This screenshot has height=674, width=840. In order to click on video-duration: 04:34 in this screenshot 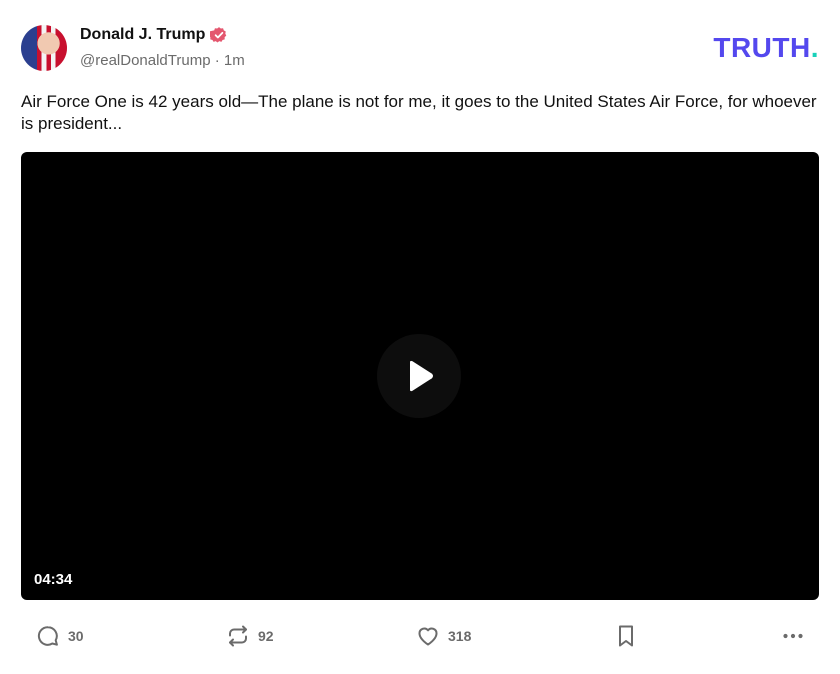, I will do `click(53, 579)`.